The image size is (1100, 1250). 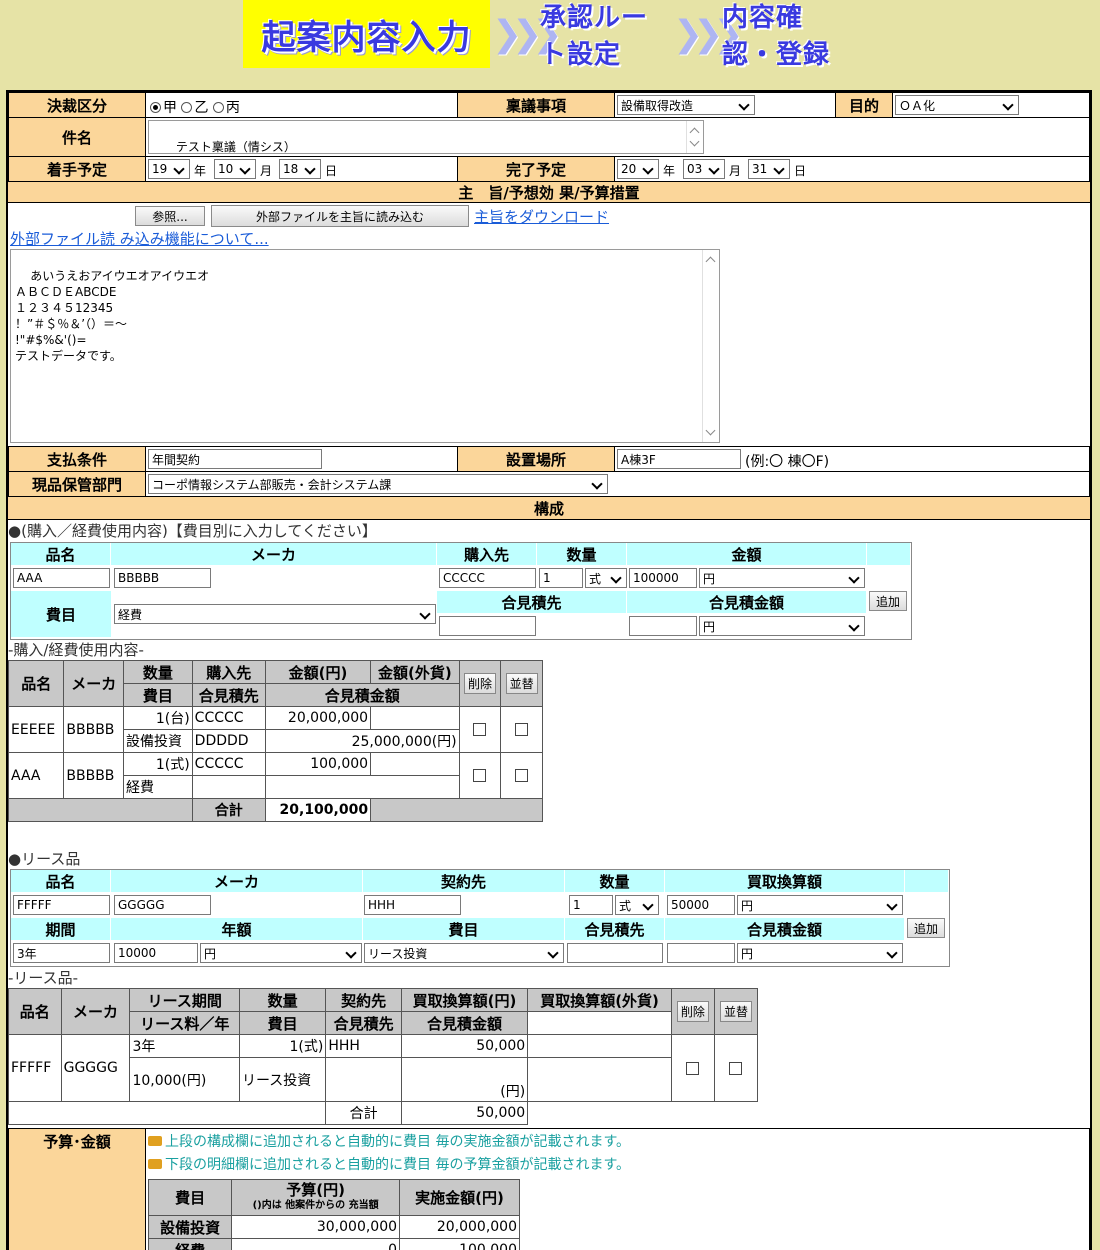 I want to click on purchase-list-title: -購入/経費使用内容-, so click(x=76, y=650).